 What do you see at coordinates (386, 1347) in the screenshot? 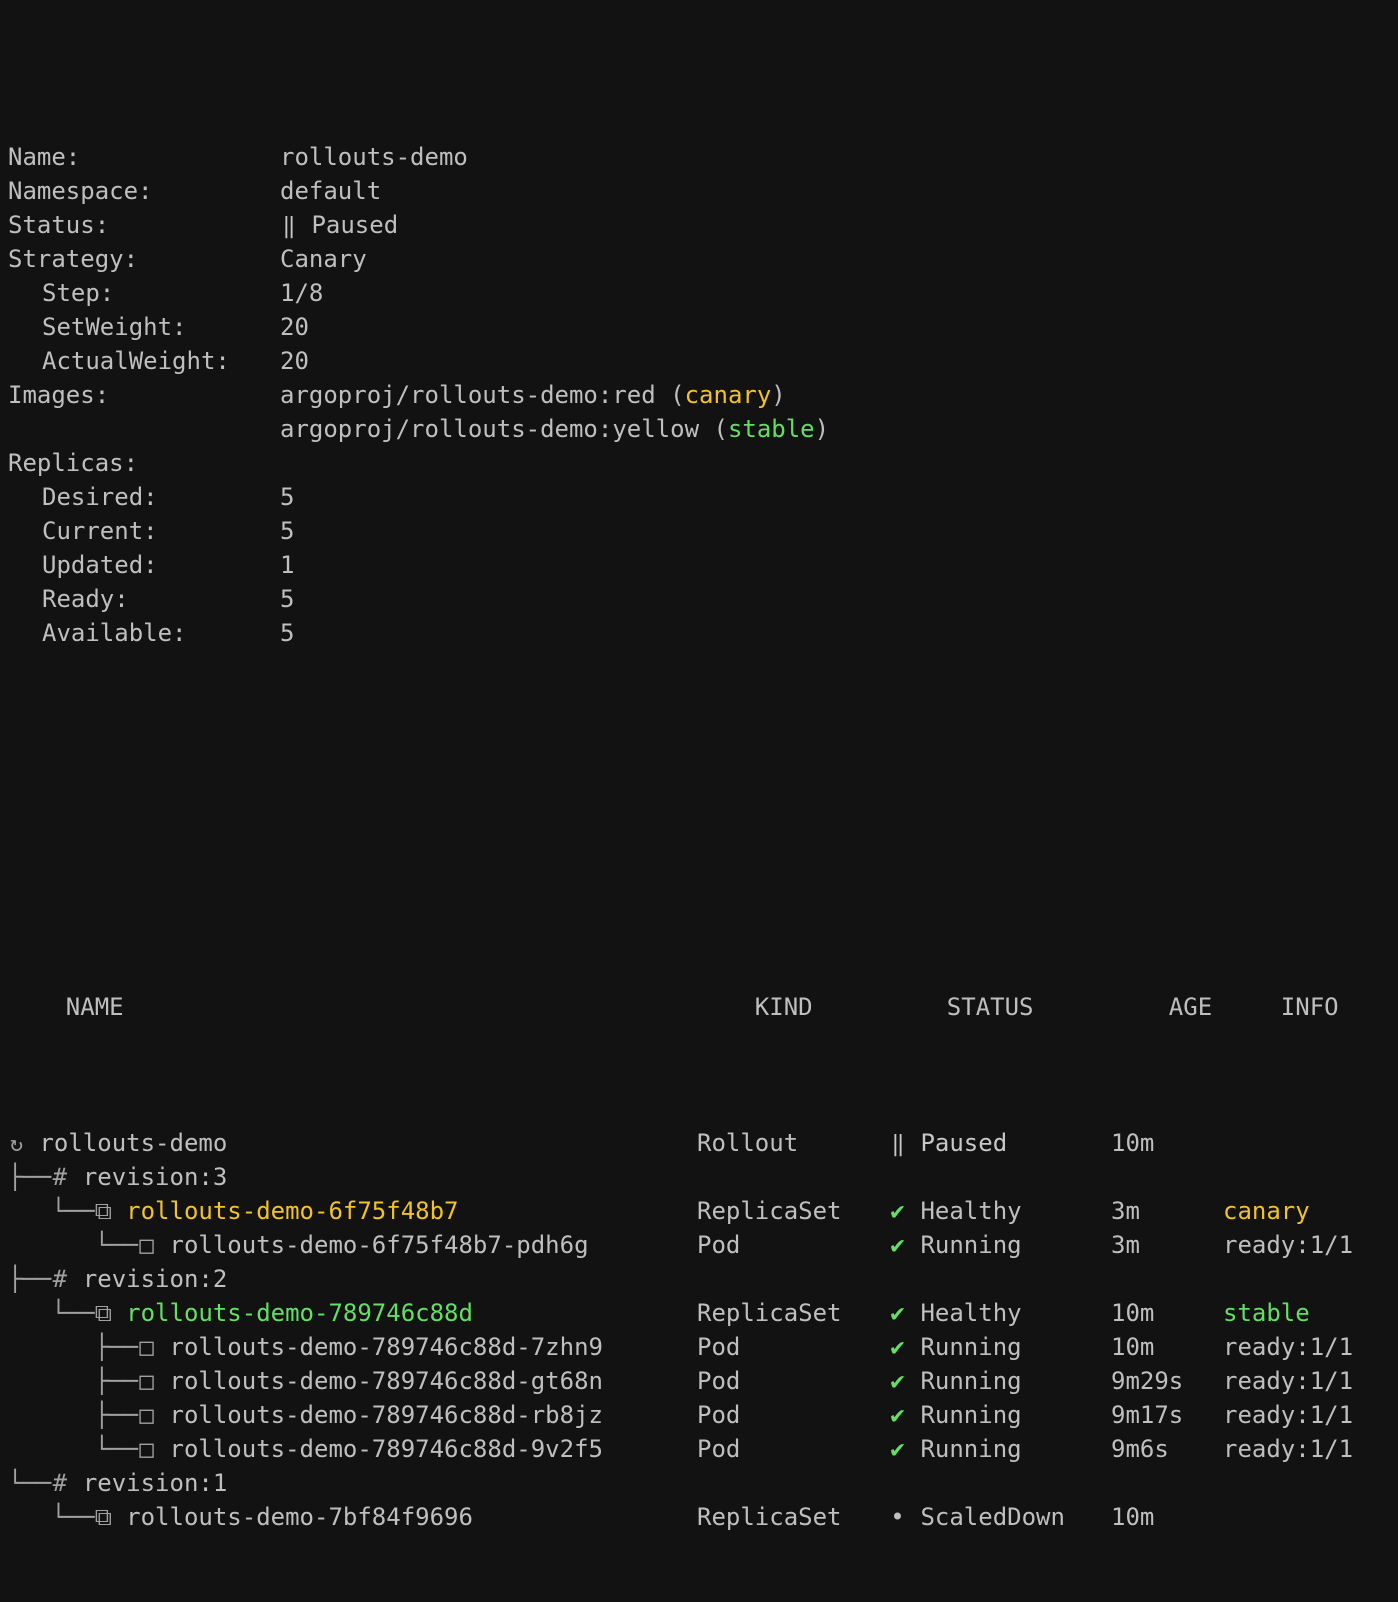
I see `resource-name: rollouts-demo-789746c88d-7zhn9` at bounding box center [386, 1347].